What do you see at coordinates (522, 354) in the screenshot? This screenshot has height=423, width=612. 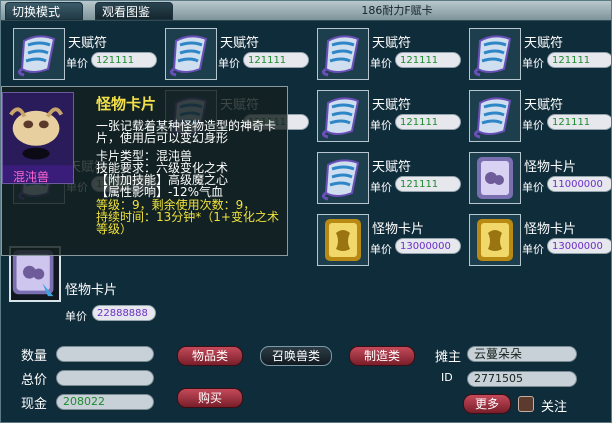 I see `owner-field: 云蔓朵朵` at bounding box center [522, 354].